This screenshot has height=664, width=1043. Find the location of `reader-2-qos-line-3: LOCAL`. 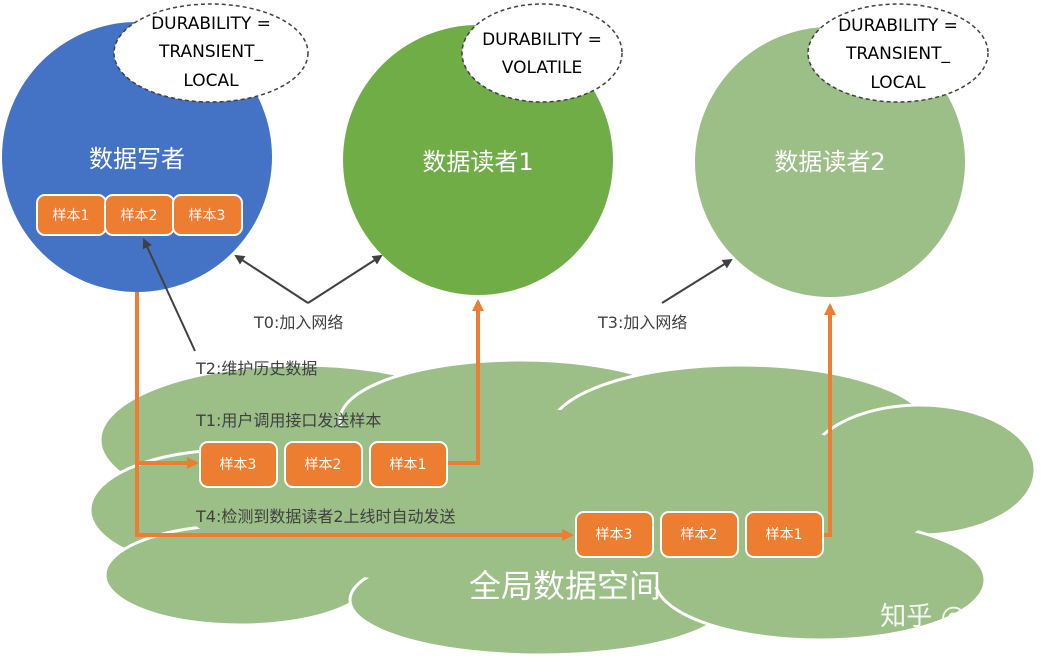

reader-2-qos-line-3: LOCAL is located at coordinates (898, 83).